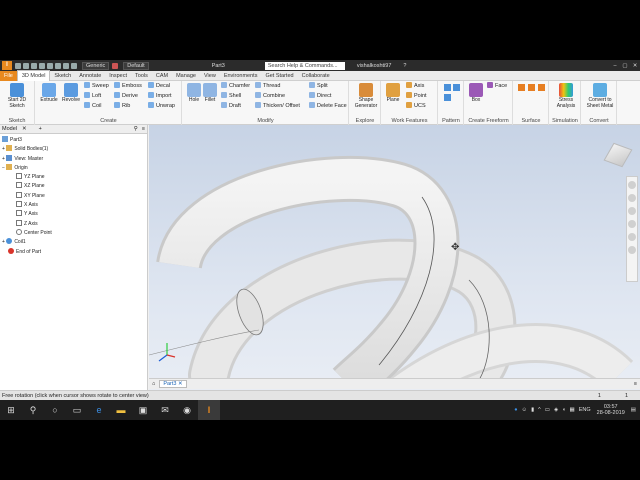 The height and width of the screenshot is (480, 640). What do you see at coordinates (77, 410) in the screenshot?
I see `task-view-icon: ▭` at bounding box center [77, 410].